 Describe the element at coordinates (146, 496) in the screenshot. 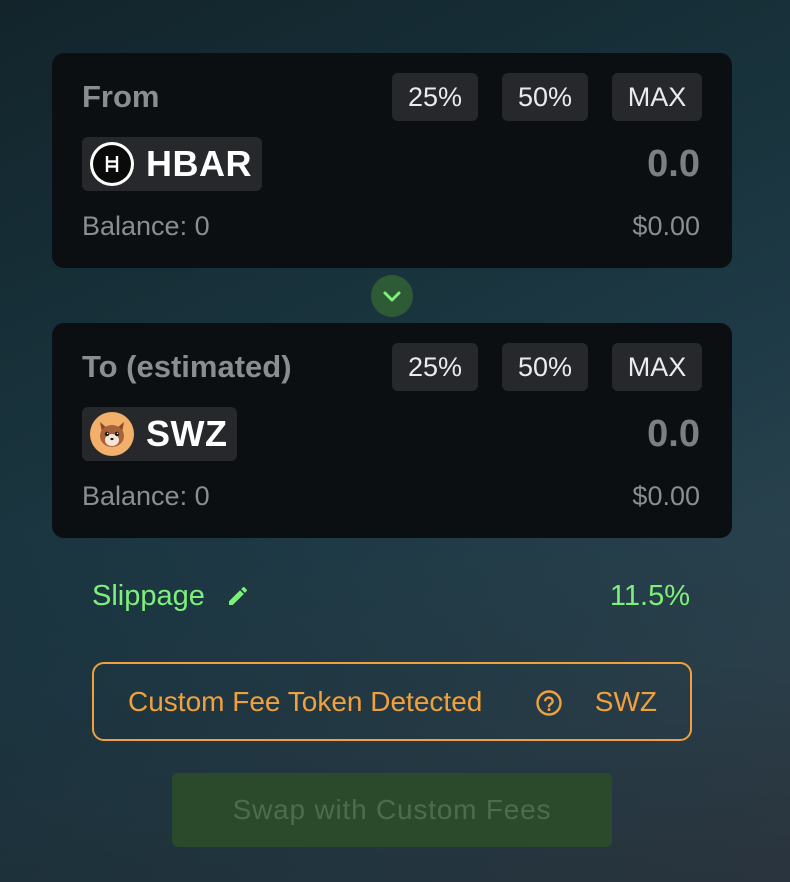

I see `to-balance: Balance: 0` at that location.